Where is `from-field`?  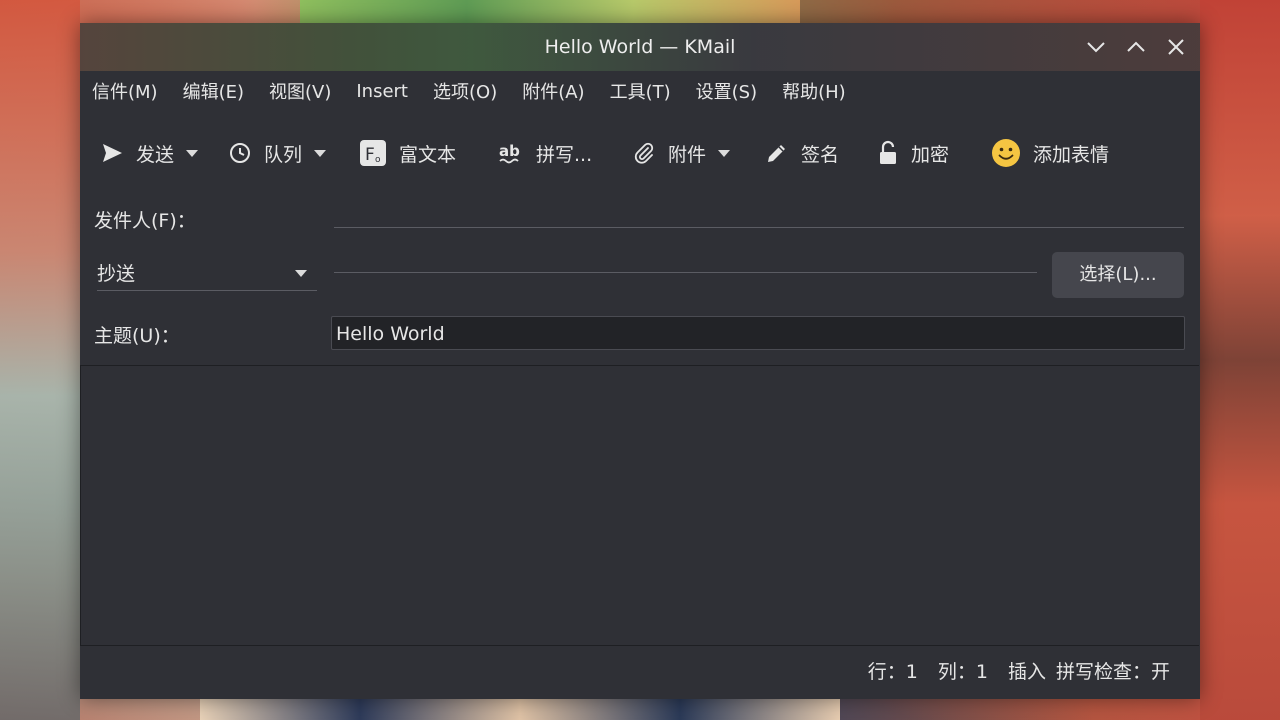
from-field is located at coordinates (759, 211).